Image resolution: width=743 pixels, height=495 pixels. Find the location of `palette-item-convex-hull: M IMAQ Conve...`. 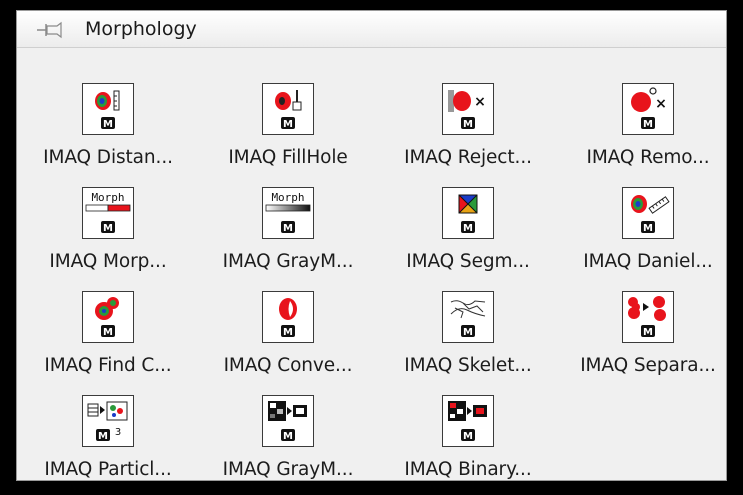

palette-item-convex-hull: M IMAQ Conve... is located at coordinates (288, 341).